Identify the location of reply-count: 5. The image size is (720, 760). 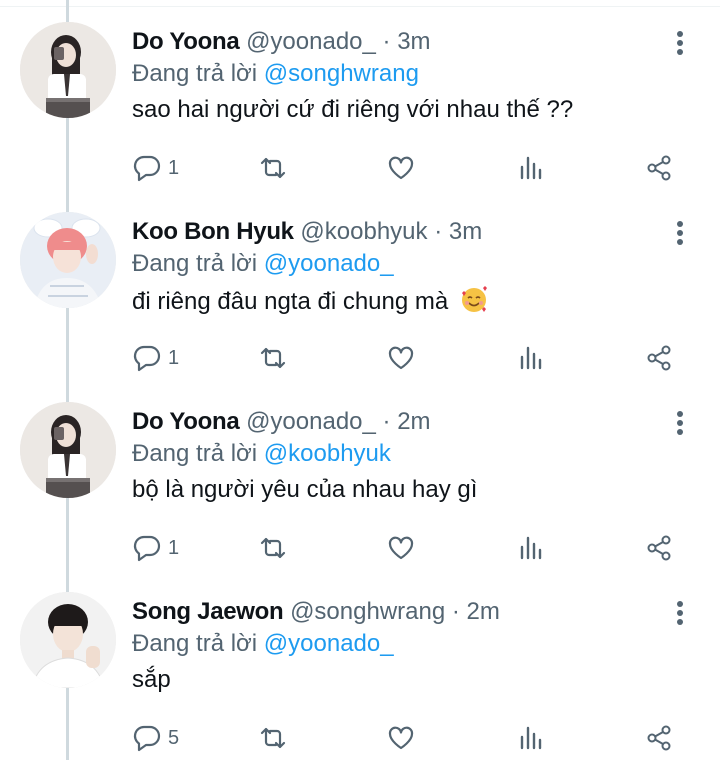
(174, 737).